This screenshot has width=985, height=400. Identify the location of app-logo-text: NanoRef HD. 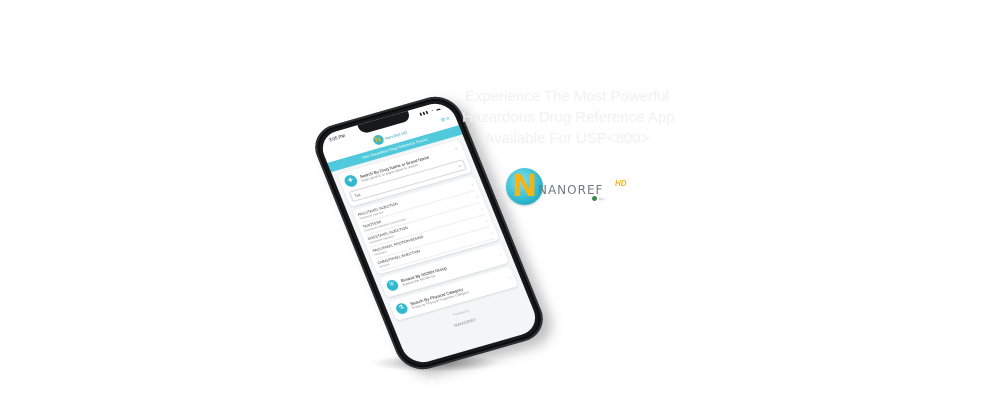
(395, 135).